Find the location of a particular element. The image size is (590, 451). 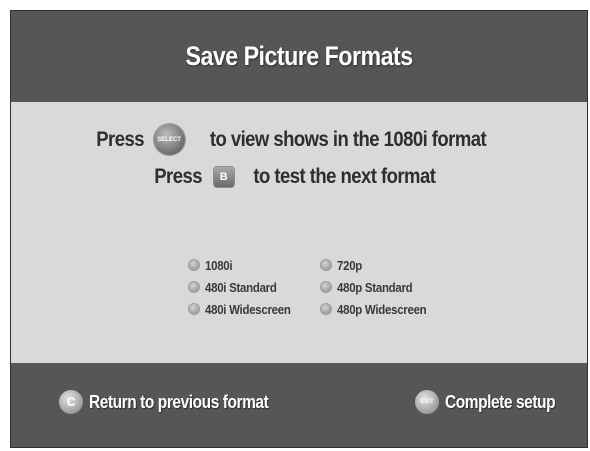

b-button-icon: B is located at coordinates (223, 177).